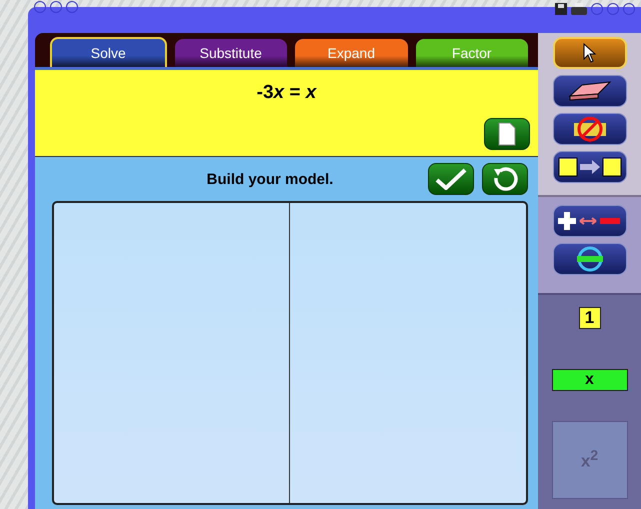 This screenshot has height=509, width=641. I want to click on eraser-icon, so click(590, 91).